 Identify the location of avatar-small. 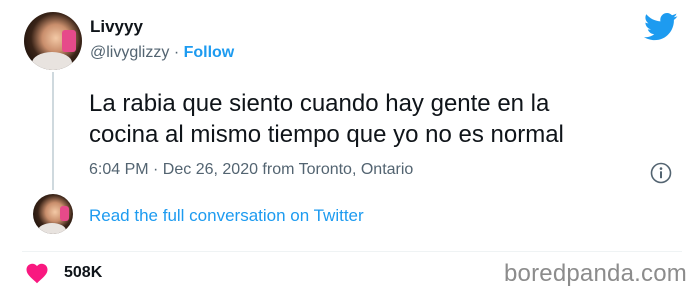
(53, 214).